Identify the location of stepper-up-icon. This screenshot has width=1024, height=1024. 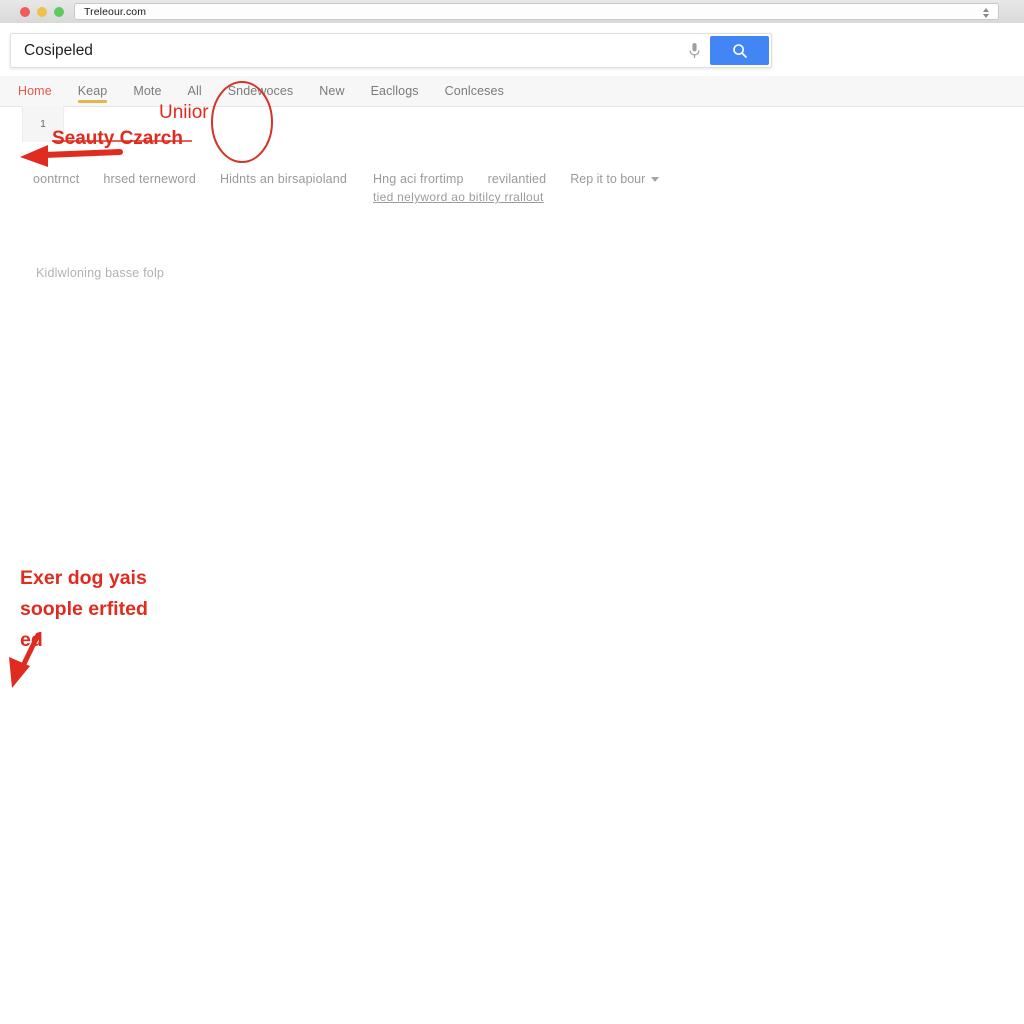
(985, 9).